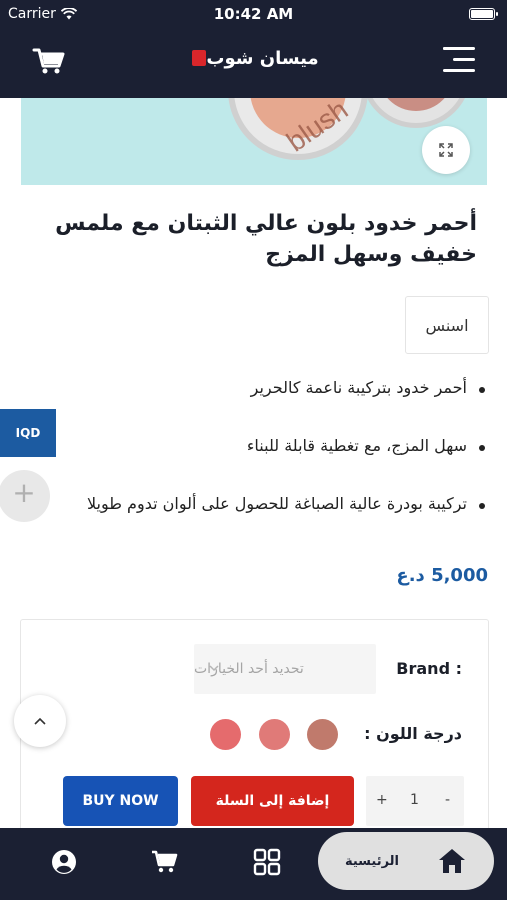  Describe the element at coordinates (199, 58) in the screenshot. I see `shopping-bag-icon` at that location.